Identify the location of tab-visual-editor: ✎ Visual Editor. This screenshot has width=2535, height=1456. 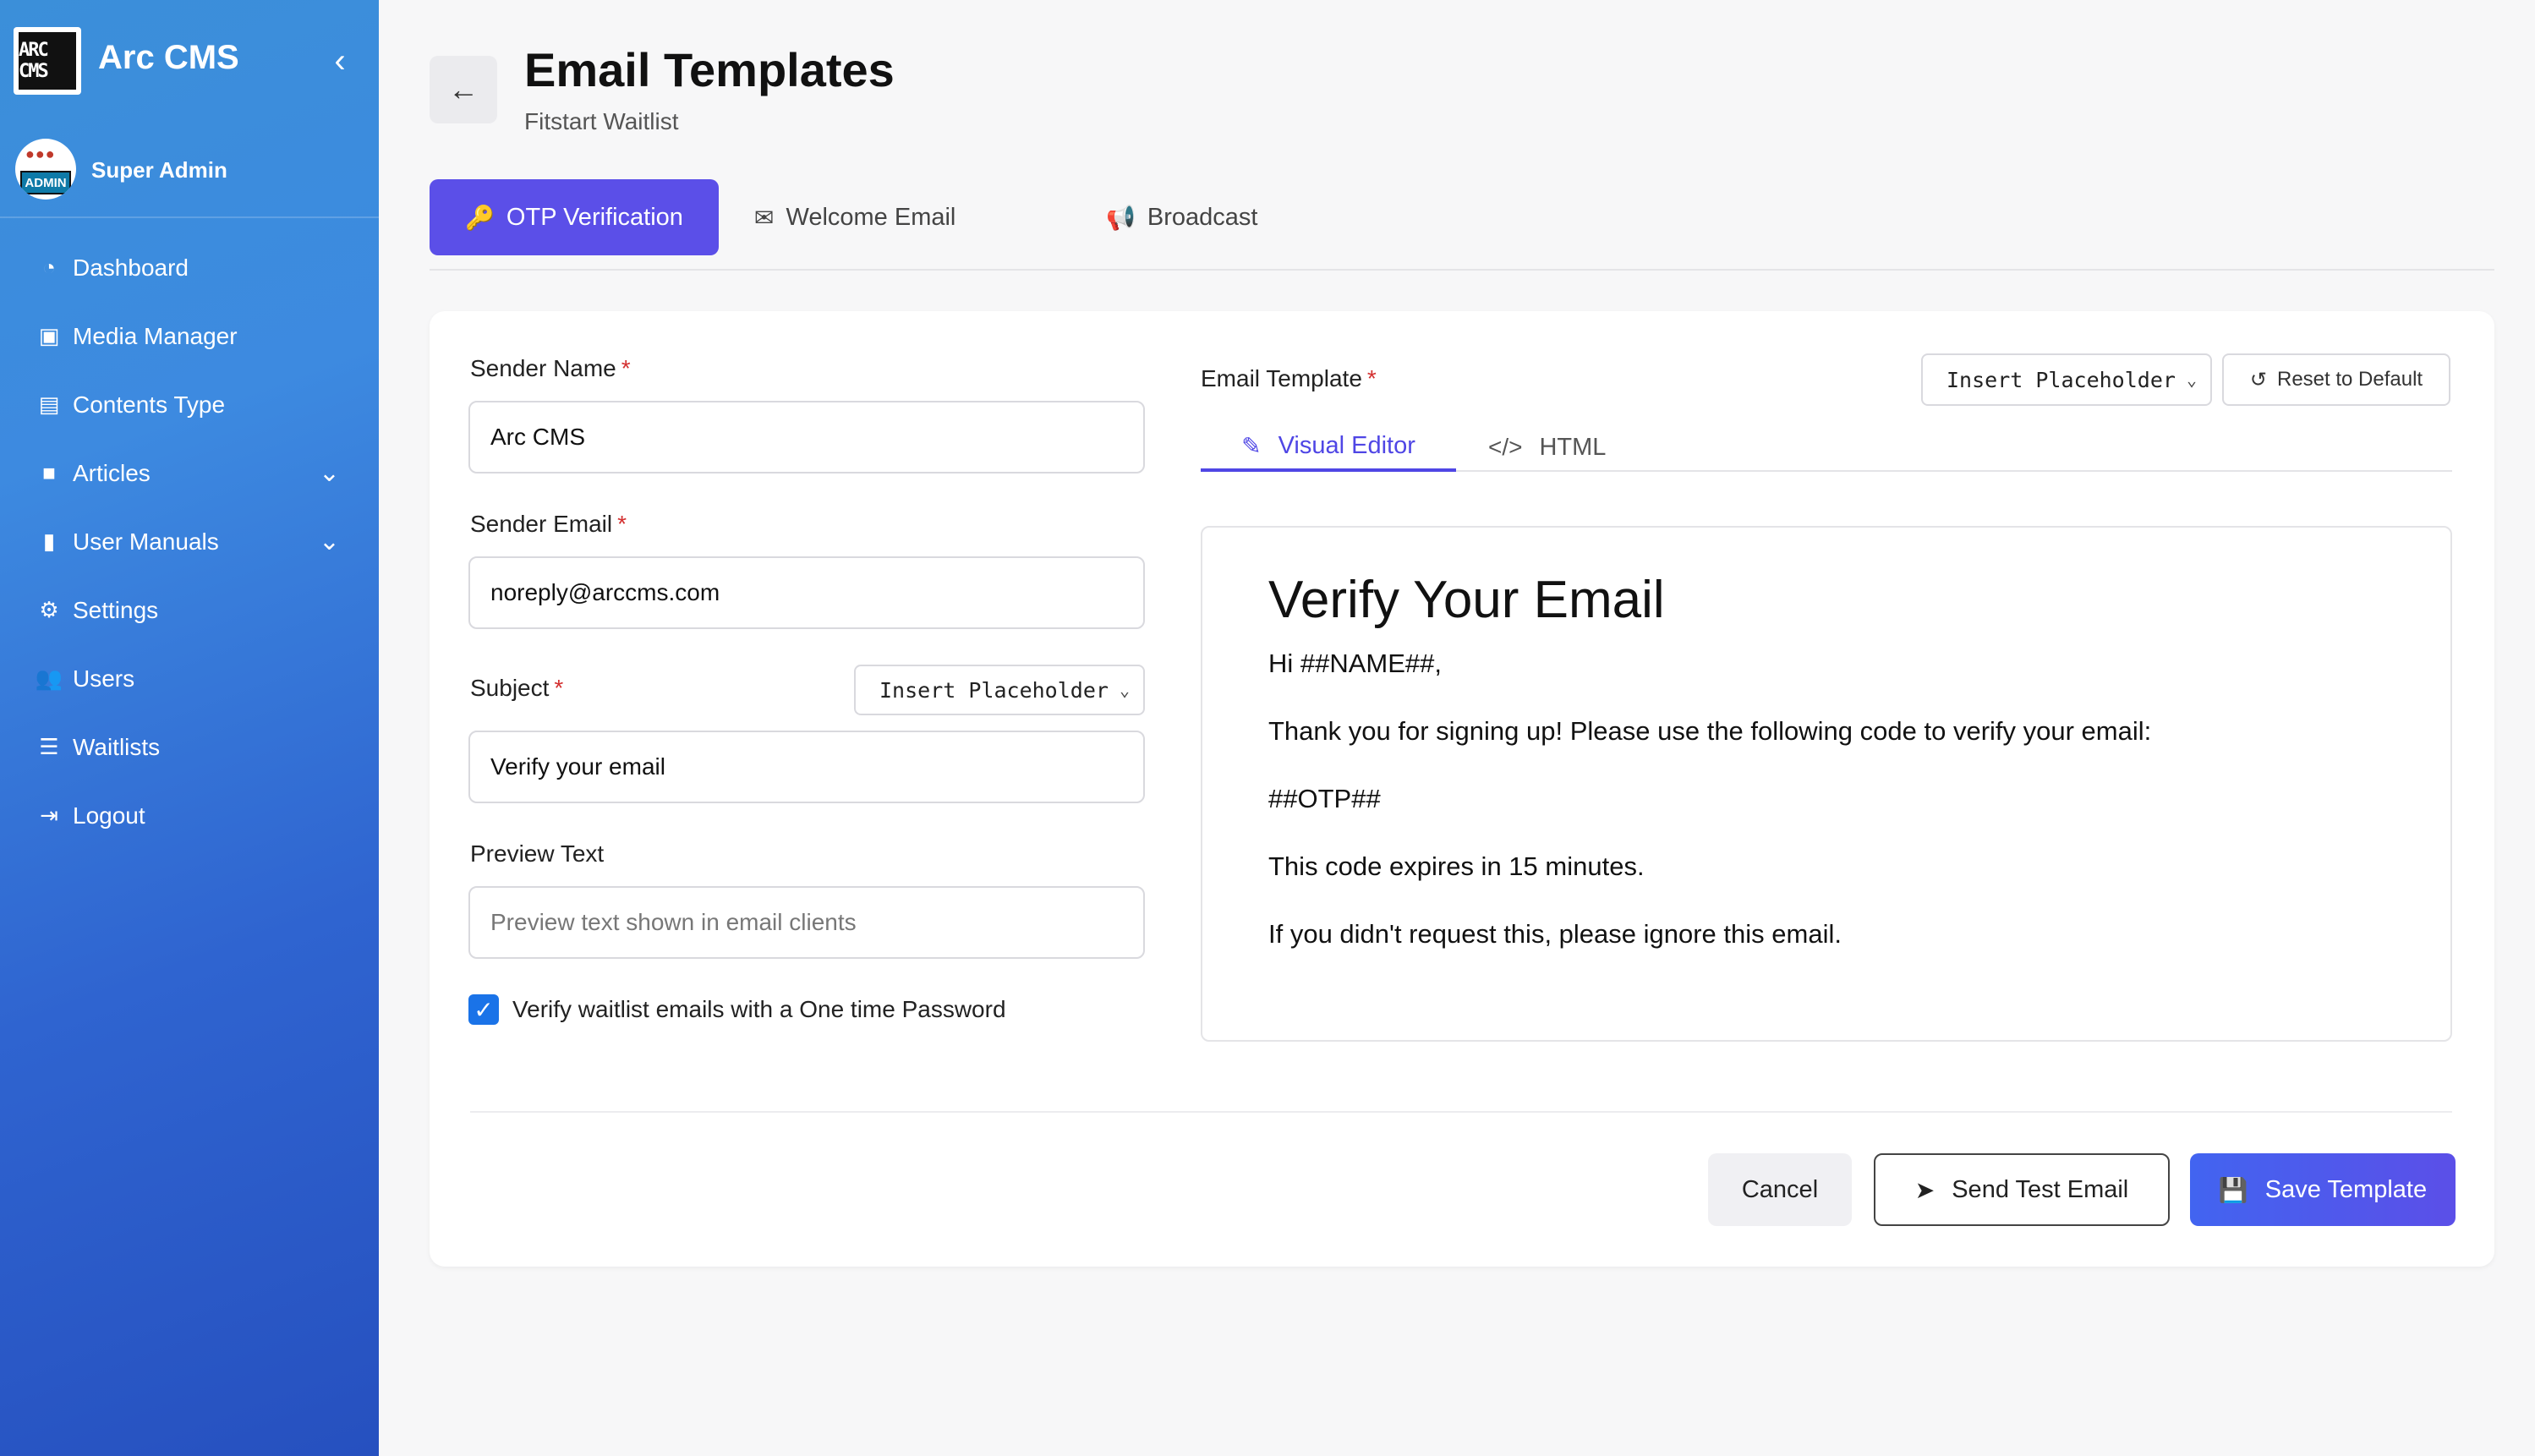
(1328, 448).